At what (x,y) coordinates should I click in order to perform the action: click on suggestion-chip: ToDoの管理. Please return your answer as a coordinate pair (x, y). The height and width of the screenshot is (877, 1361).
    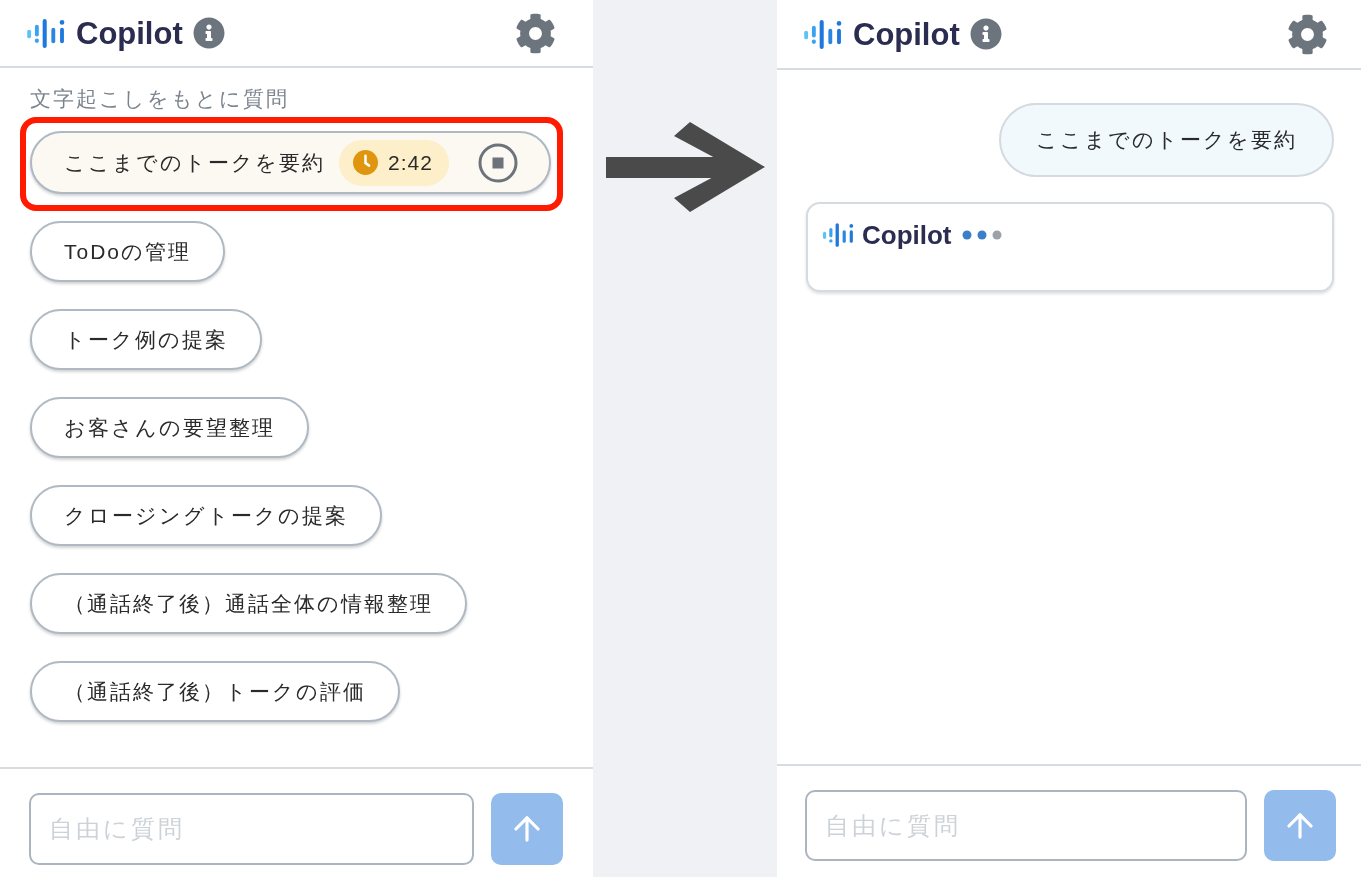
    Looking at the image, I should click on (128, 251).